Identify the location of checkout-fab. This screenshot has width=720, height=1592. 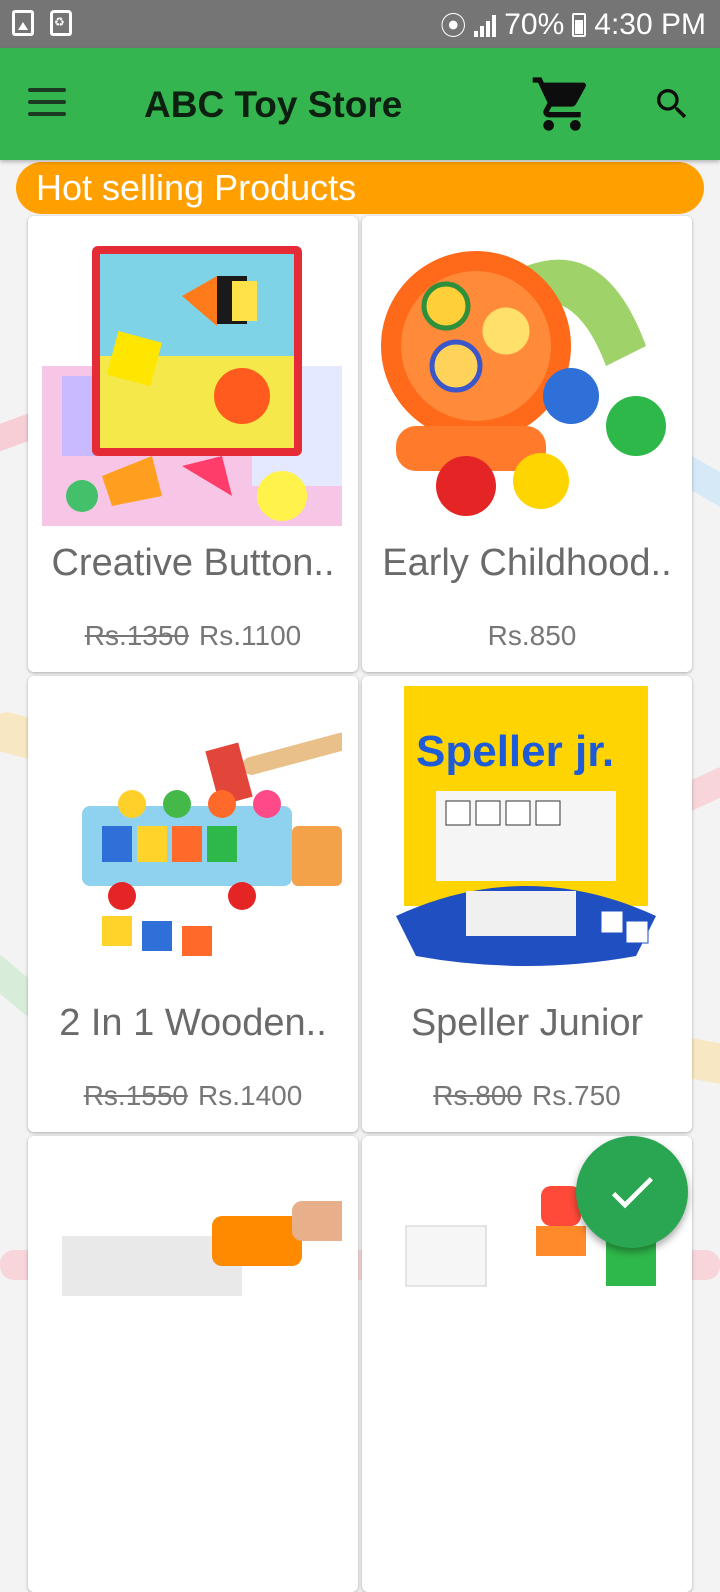
(632, 1192).